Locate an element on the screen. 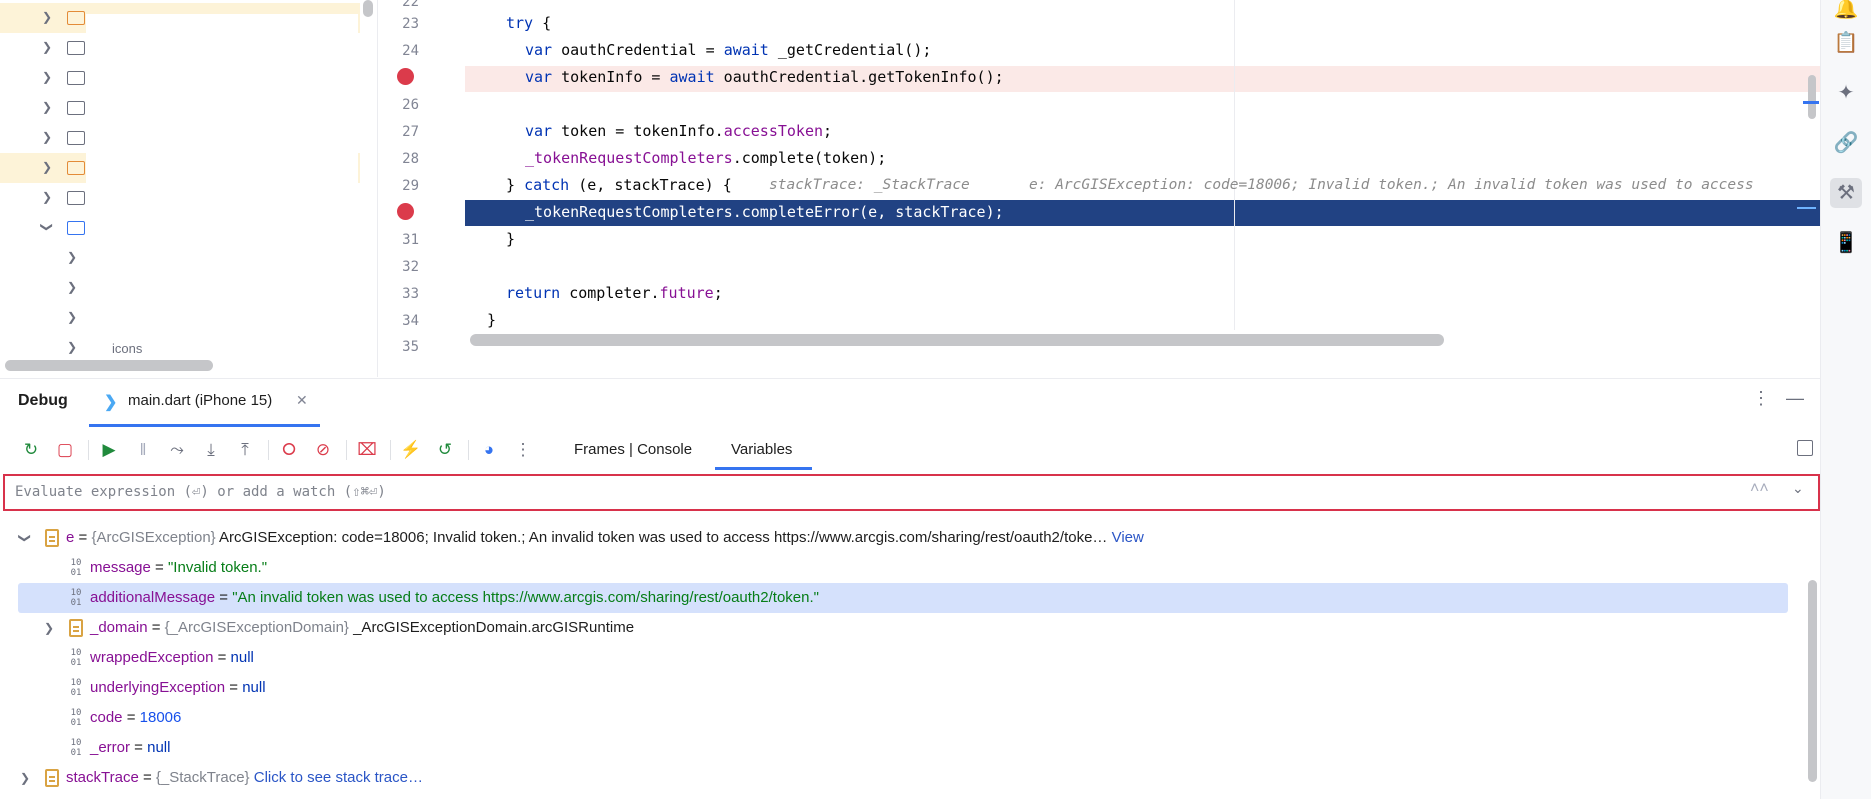 This screenshot has height=799, width=1871. view-breakpoints-icon: ⭘ is located at coordinates (289, 450).